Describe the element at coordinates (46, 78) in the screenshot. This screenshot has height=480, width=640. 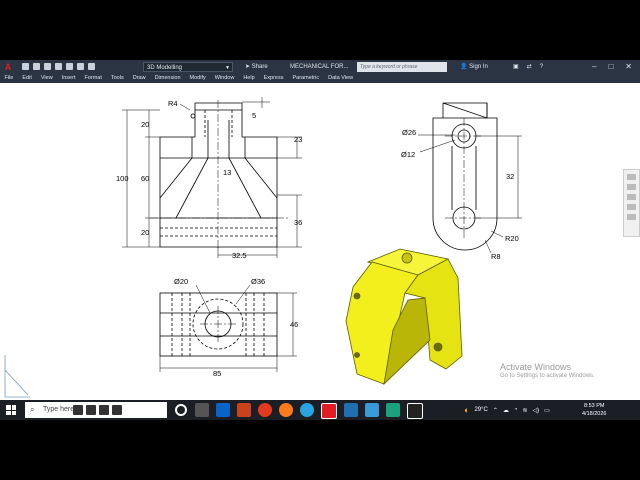
I see `menu-view: View` at that location.